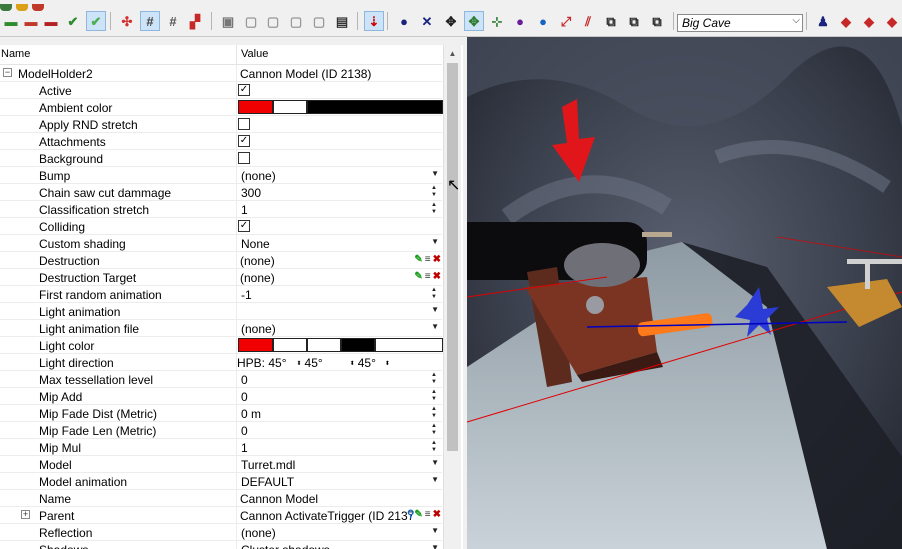  Describe the element at coordinates (221, 481) in the screenshot. I see `property-row: Model animation DEFAULT ▼` at that location.